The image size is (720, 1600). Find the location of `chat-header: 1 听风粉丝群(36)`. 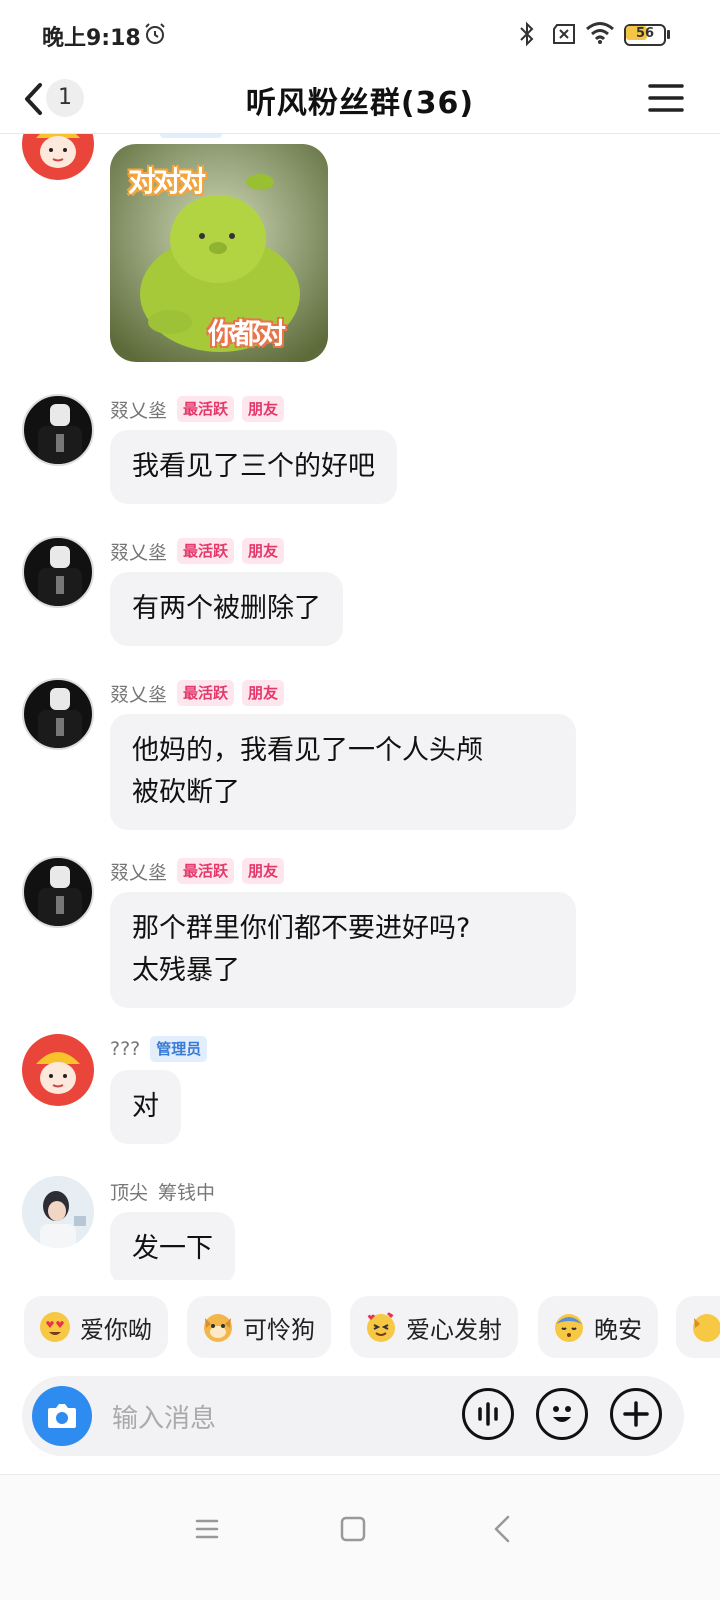

chat-header: 1 听风粉丝群(36) is located at coordinates (360, 99).